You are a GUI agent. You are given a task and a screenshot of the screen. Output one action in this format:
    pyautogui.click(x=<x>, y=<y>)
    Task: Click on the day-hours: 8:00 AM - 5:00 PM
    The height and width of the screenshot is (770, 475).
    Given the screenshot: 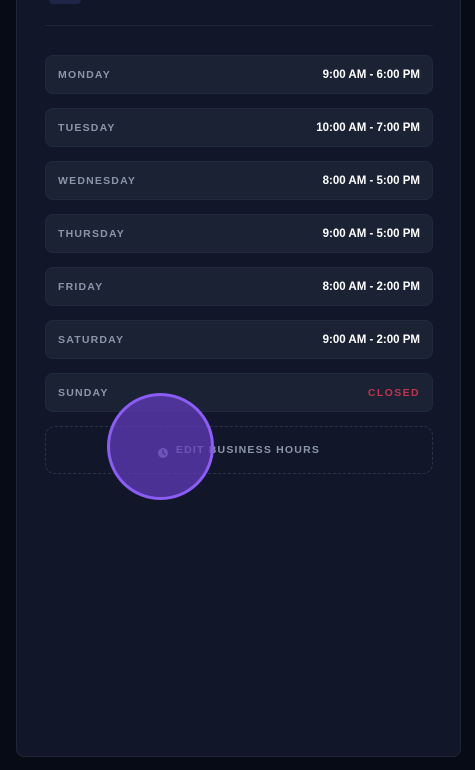 What is the action you would take?
    pyautogui.click(x=371, y=180)
    